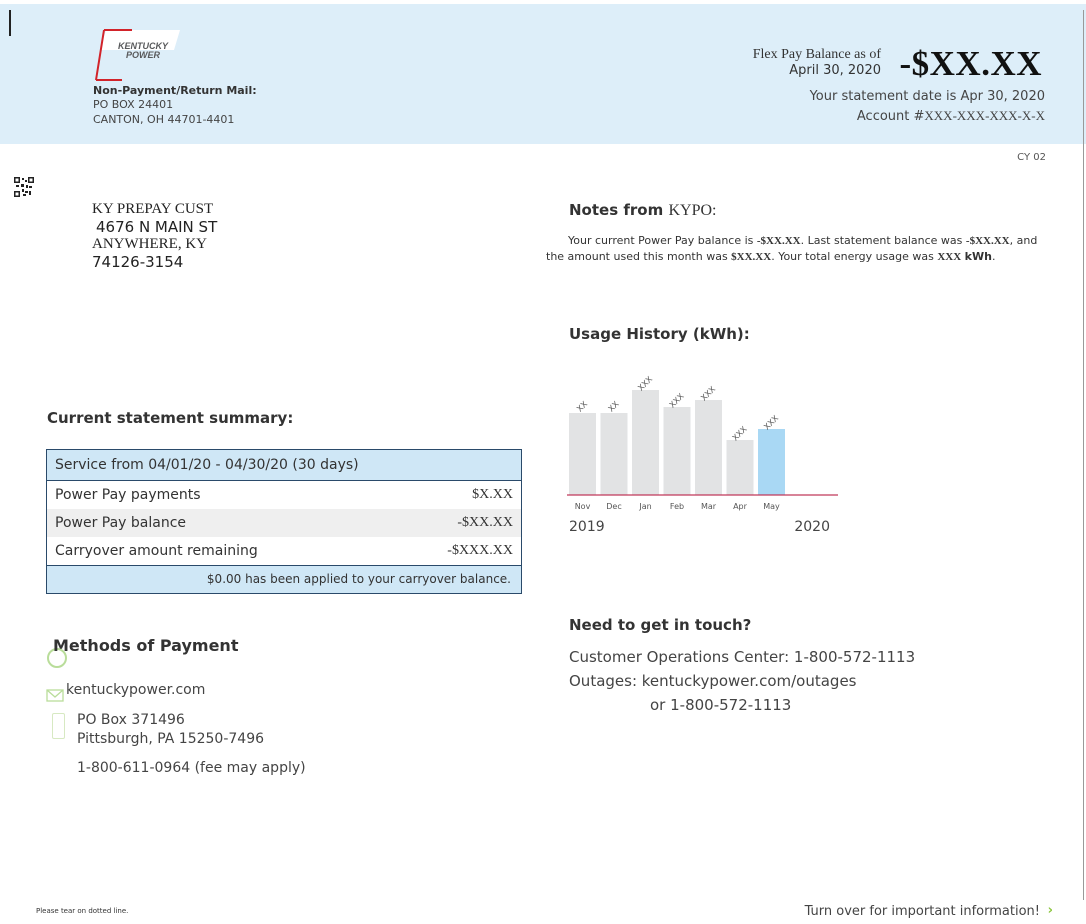 The width and height of the screenshot is (1086, 924). What do you see at coordinates (771, 506) in the screenshot?
I see `usage-month-label: May` at bounding box center [771, 506].